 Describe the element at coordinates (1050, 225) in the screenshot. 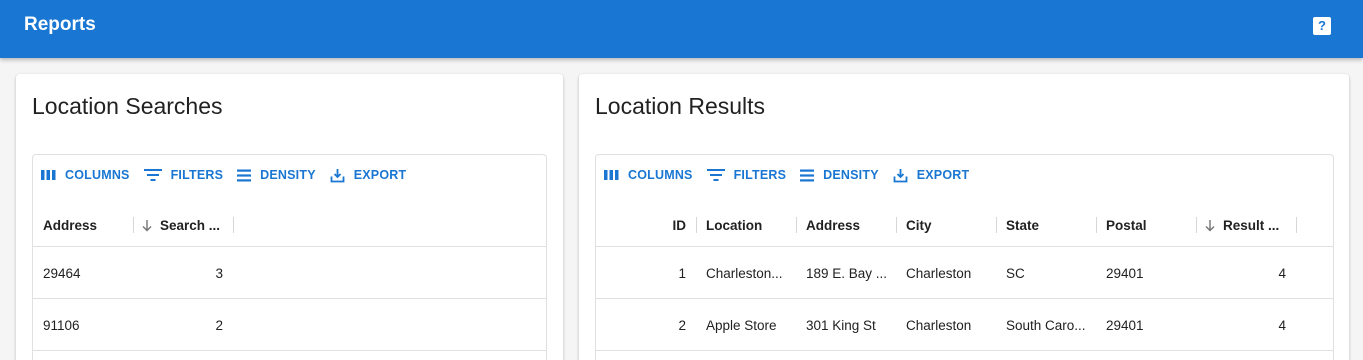

I see `column-header-state: State` at that location.